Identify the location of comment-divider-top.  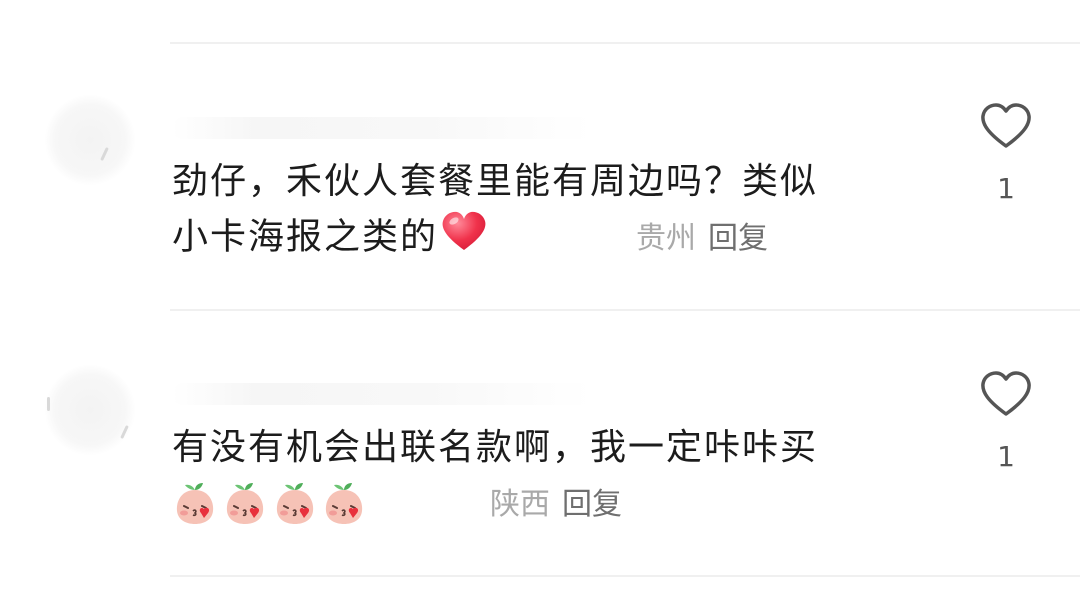
(625, 43).